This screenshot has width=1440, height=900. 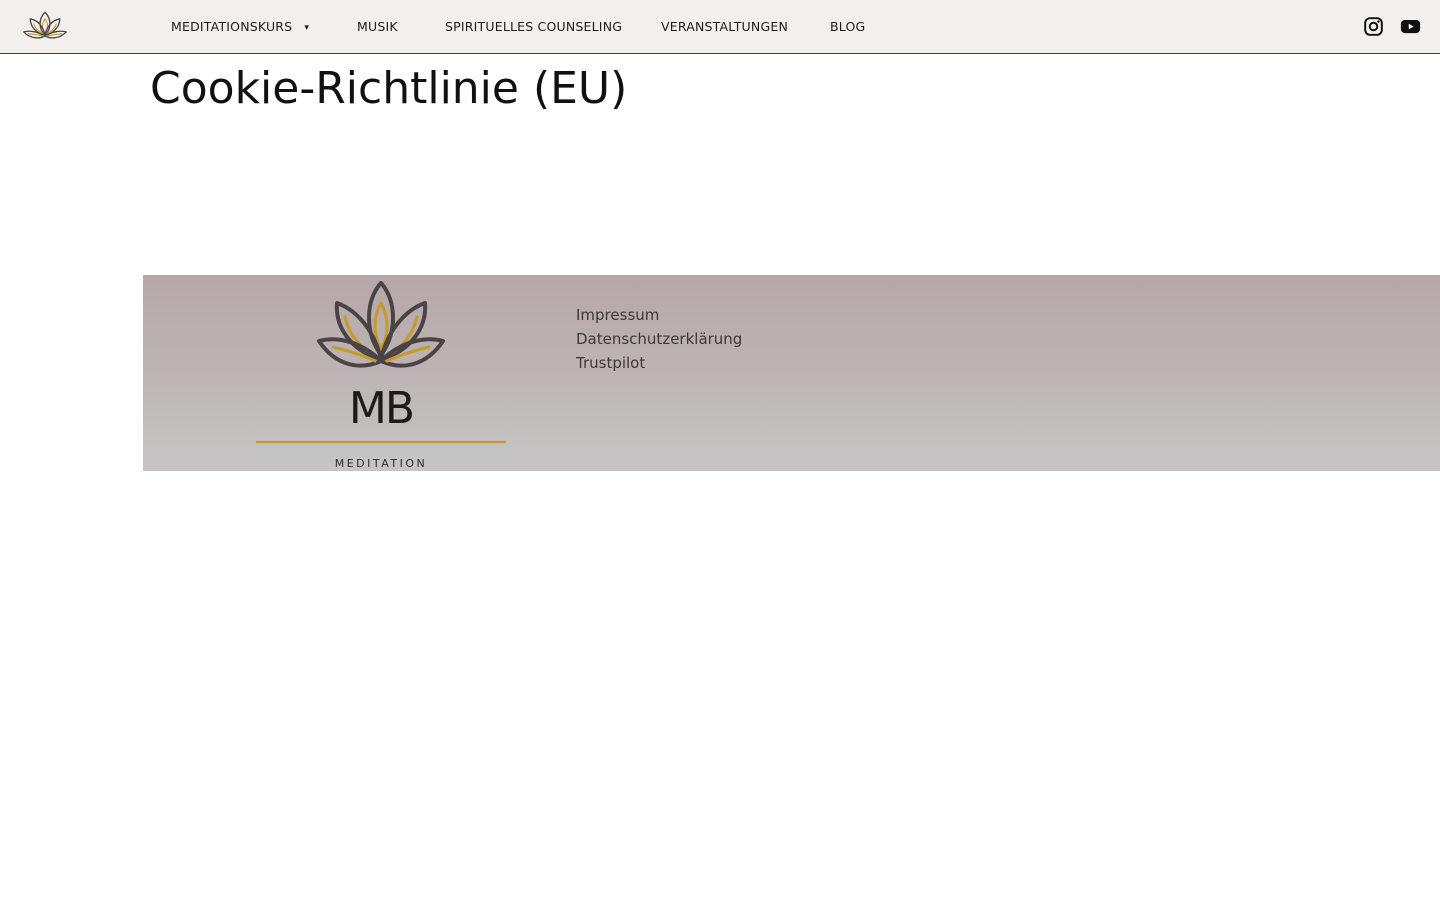 I want to click on nav-item-label: MEDITATIONSKURS, so click(x=232, y=26).